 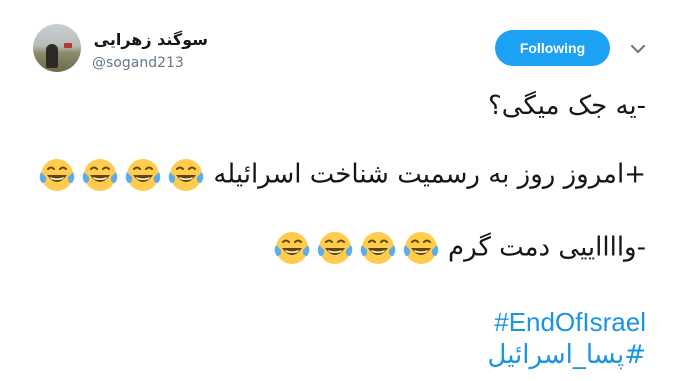 I want to click on author-display-name: سوگند زهرایی, so click(x=150, y=40).